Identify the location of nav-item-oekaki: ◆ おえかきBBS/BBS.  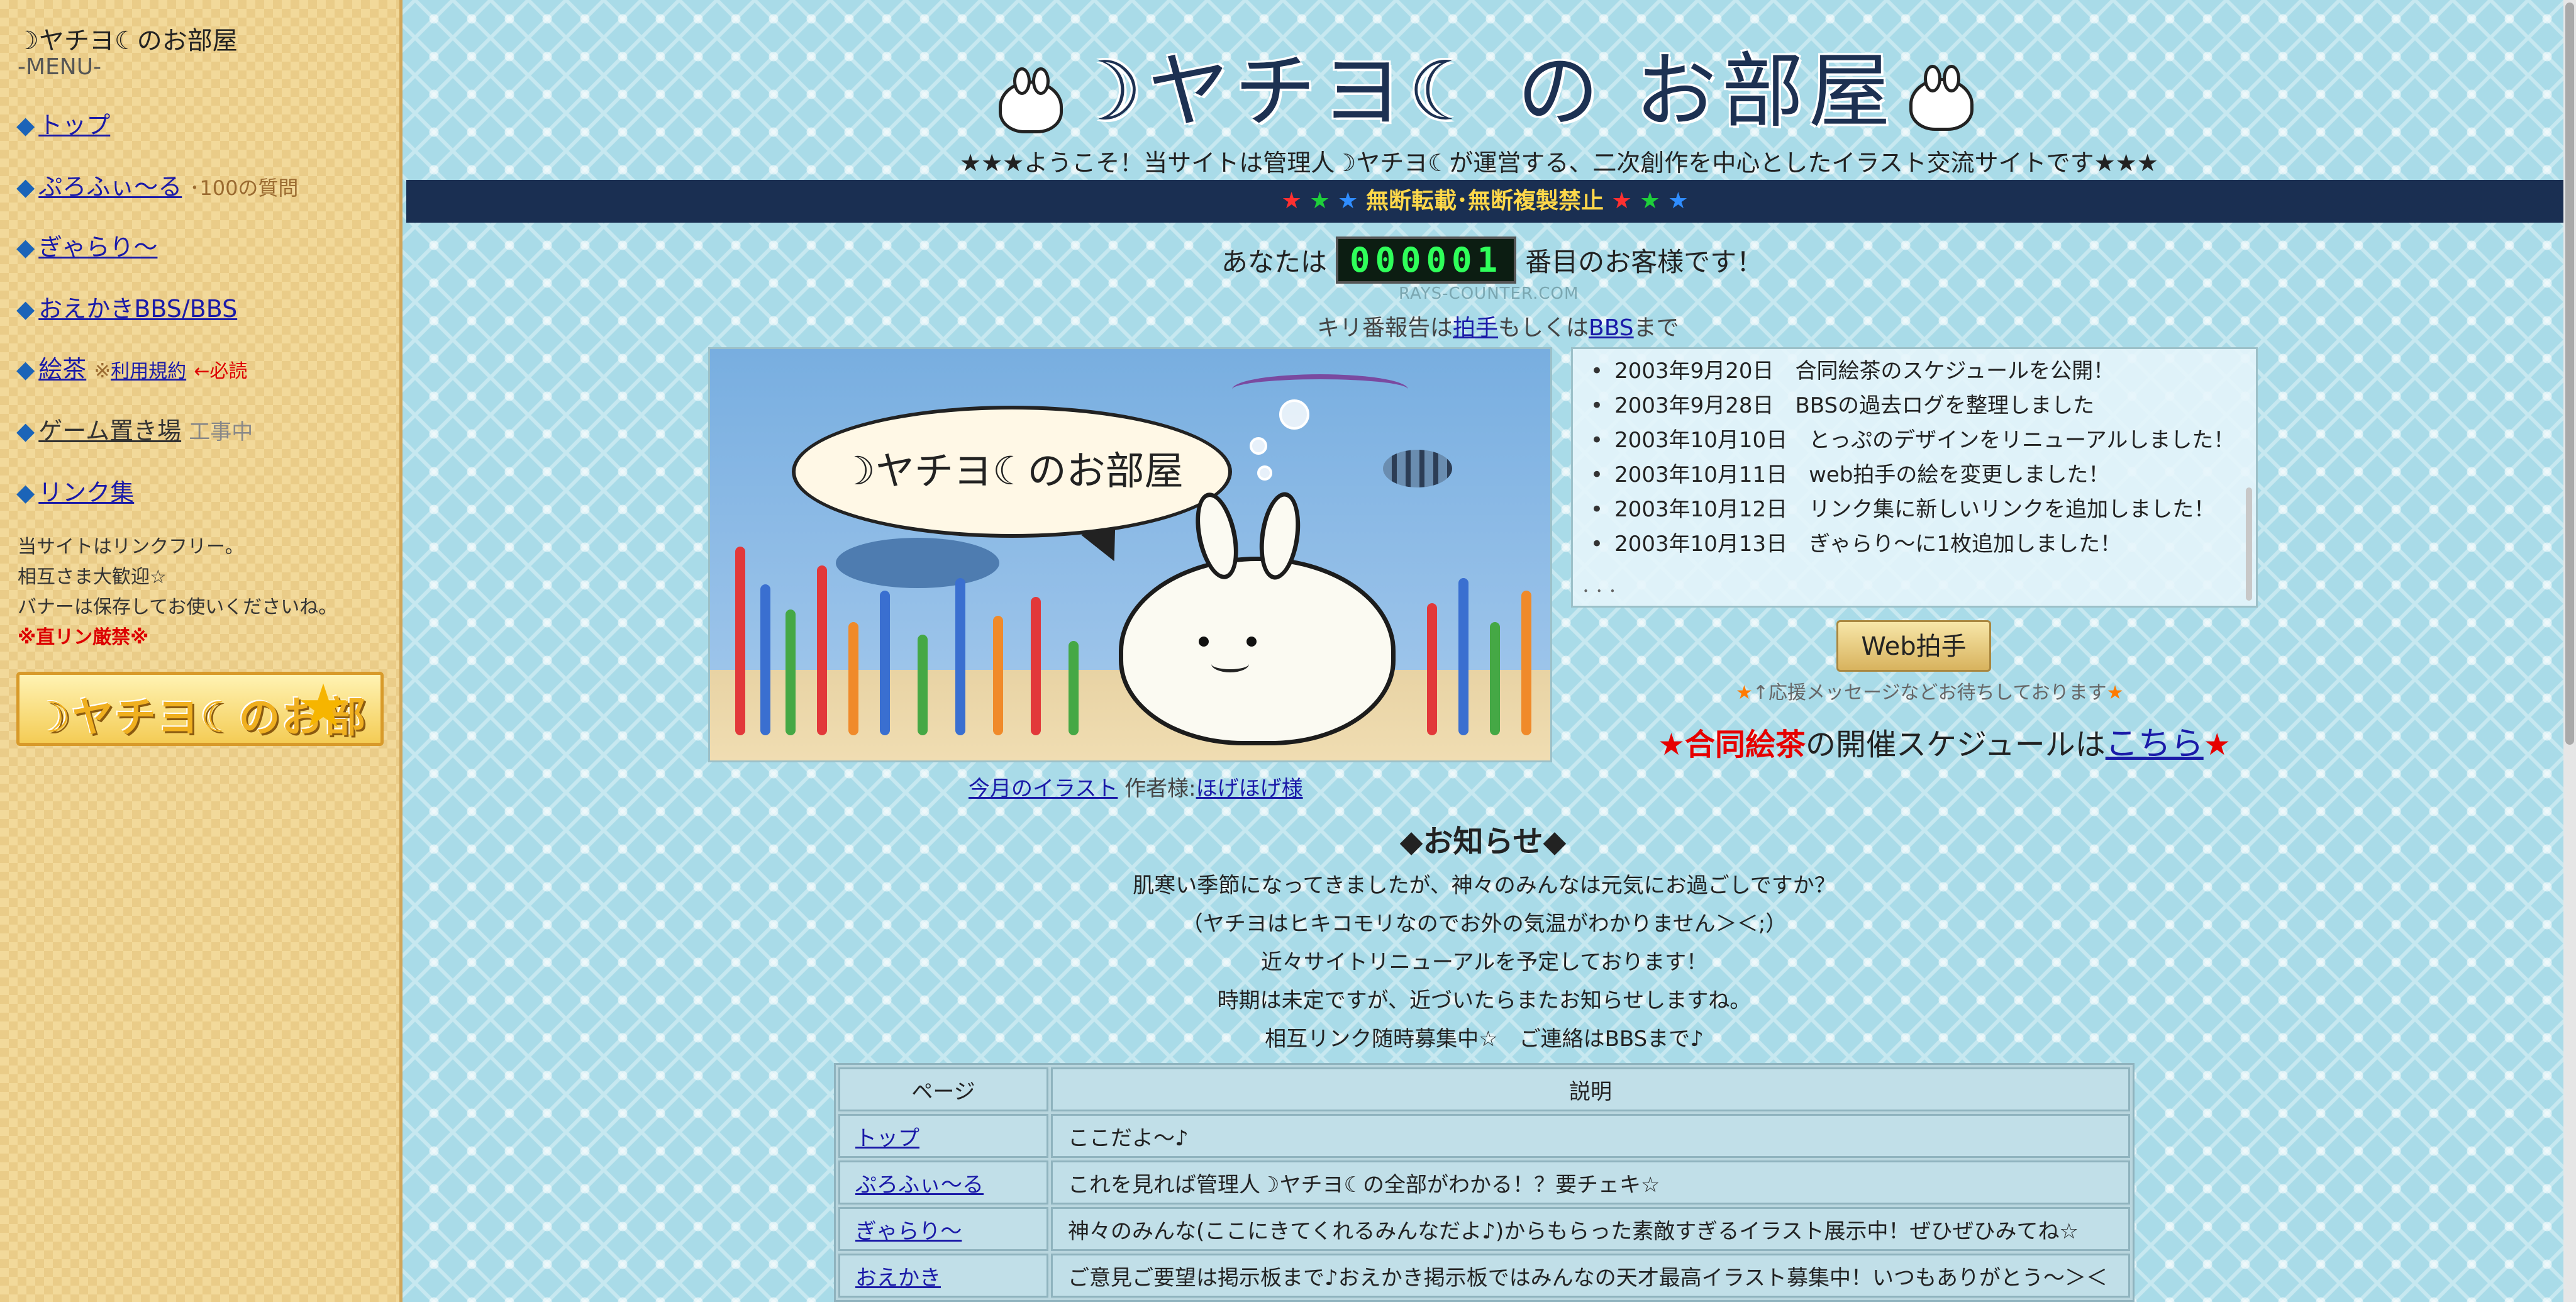
(126, 306).